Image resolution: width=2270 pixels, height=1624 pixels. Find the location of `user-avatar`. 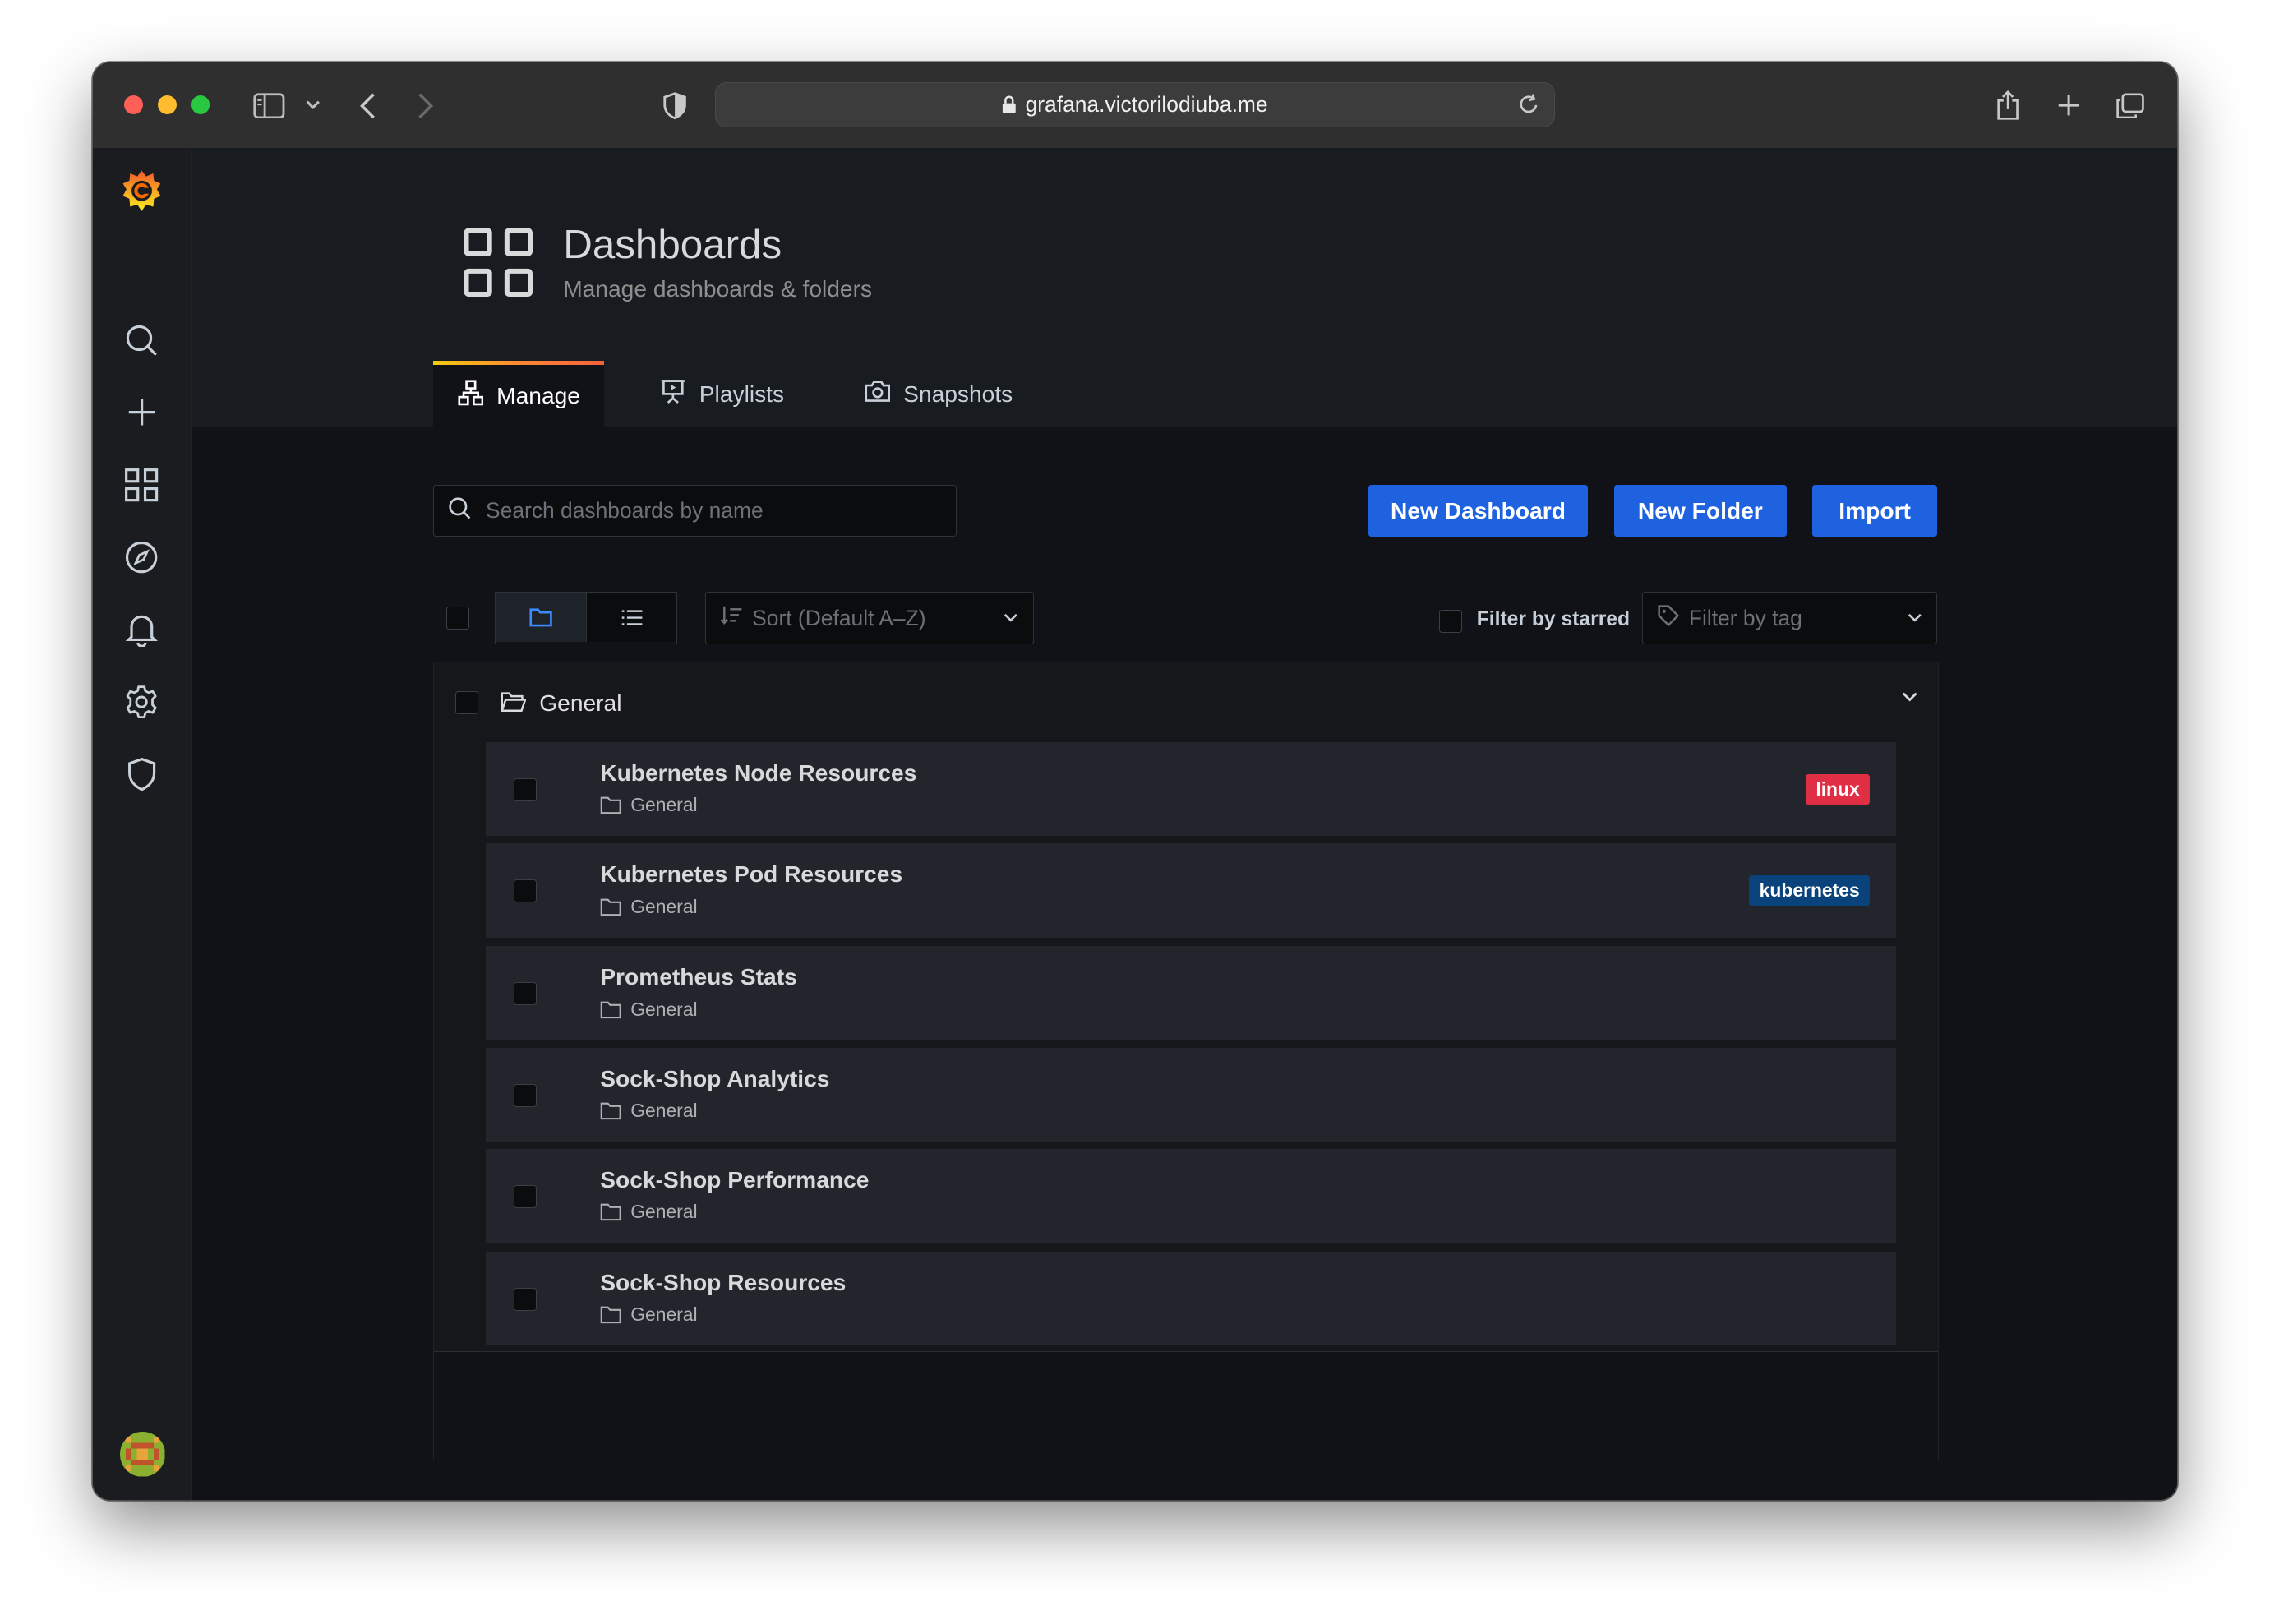

user-avatar is located at coordinates (142, 1454).